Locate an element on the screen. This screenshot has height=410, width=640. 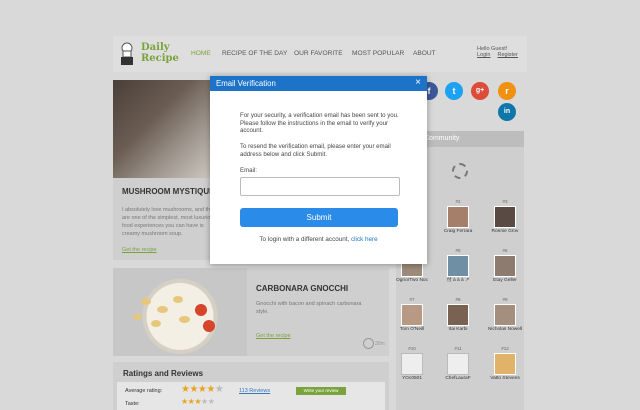
email-field is located at coordinates (320, 186).